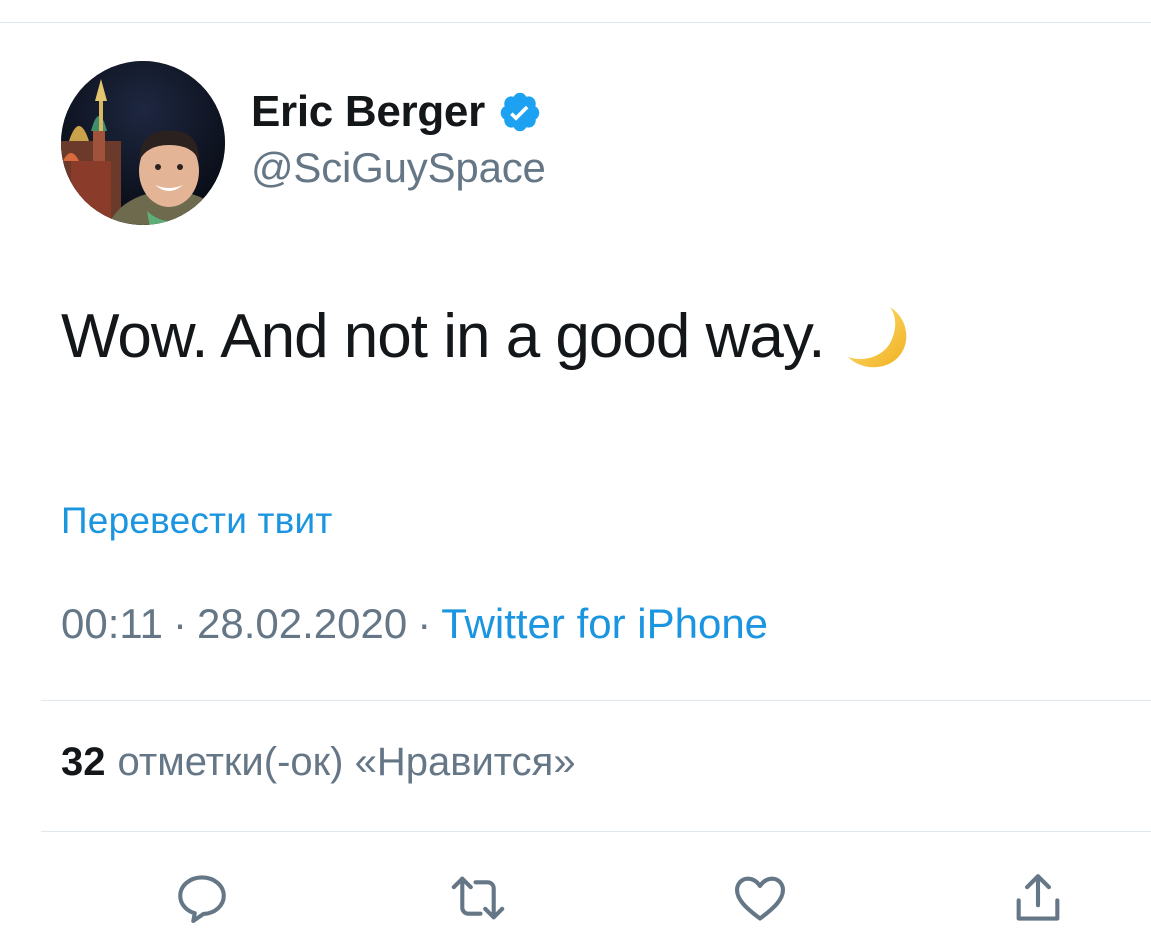 The width and height of the screenshot is (1151, 950). What do you see at coordinates (414, 624) in the screenshot?
I see `tweet-meta: 00:11 · 28.02.2020 · Twitter for iPhone` at bounding box center [414, 624].